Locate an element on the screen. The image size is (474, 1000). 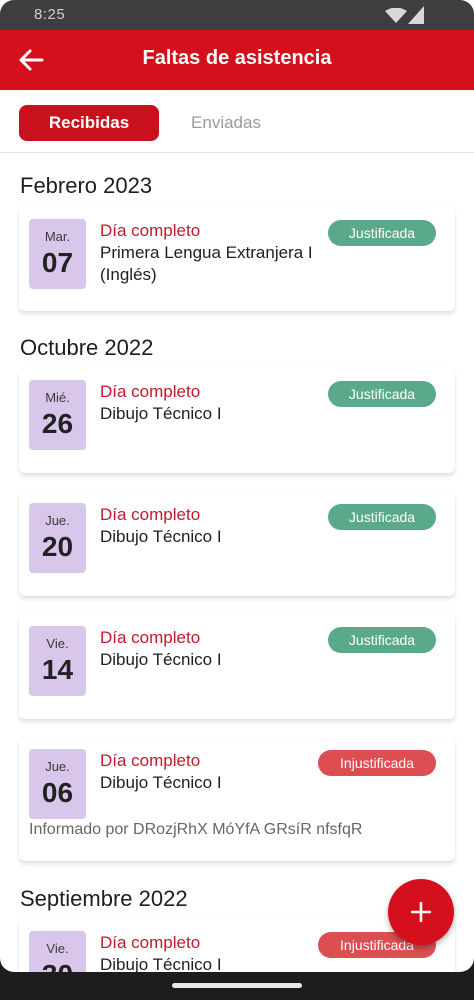
home-indicator is located at coordinates (237, 985).